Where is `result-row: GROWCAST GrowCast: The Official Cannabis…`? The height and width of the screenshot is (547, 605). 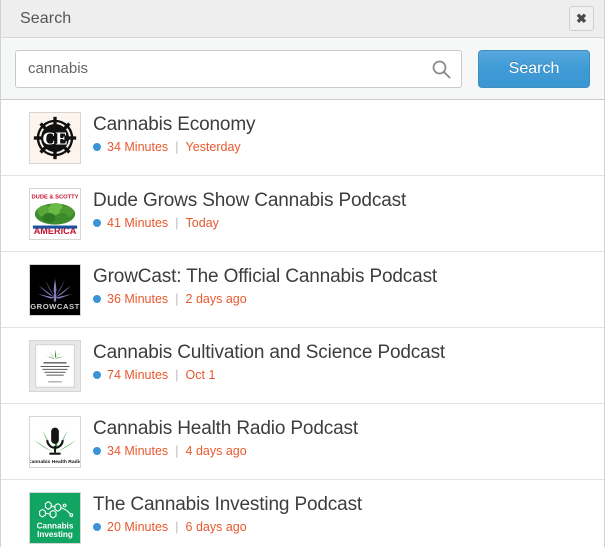 result-row: GROWCAST GrowCast: The Official Cannabis… is located at coordinates (302, 290).